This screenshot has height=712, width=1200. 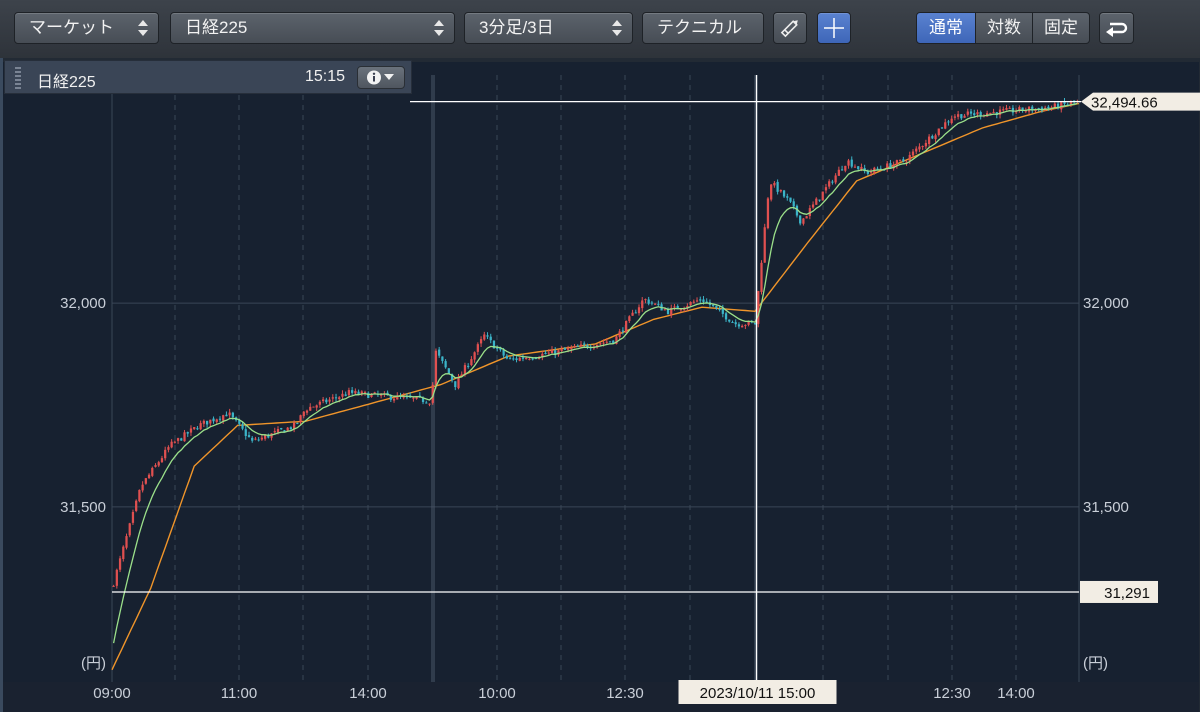 I want to click on x-tick-label: 11:00, so click(x=239, y=693).